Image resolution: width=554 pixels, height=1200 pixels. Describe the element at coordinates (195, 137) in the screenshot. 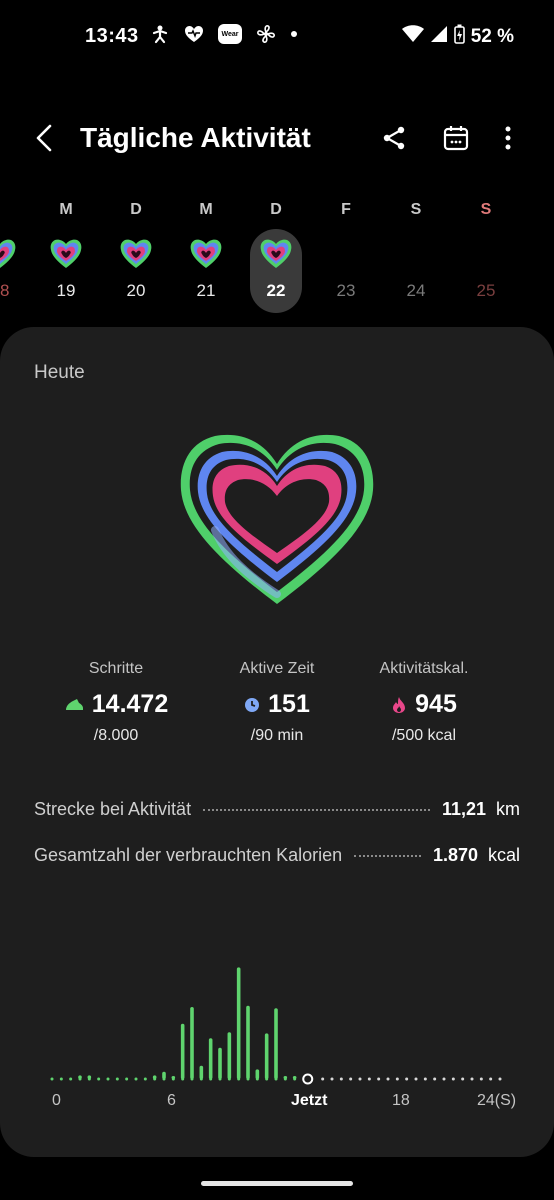

I see `page-title: Tägliche Aktivität` at that location.